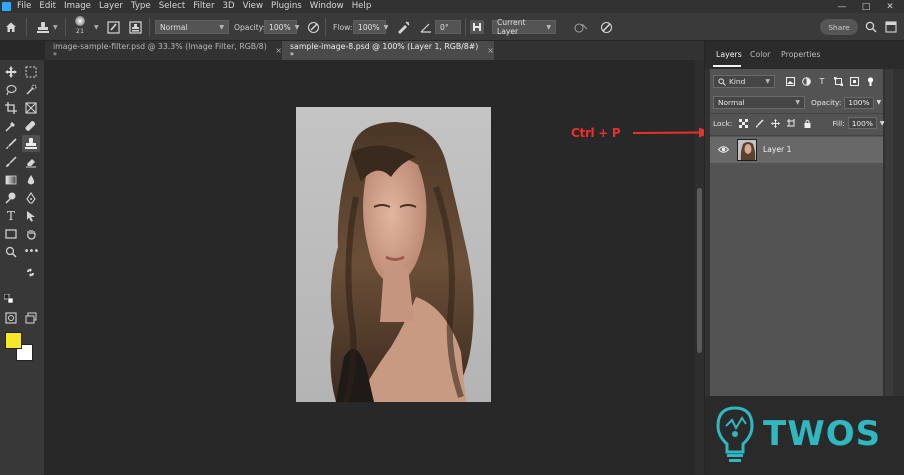 Image resolution: width=904 pixels, height=475 pixels. I want to click on menu-type: Type, so click(141, 6).